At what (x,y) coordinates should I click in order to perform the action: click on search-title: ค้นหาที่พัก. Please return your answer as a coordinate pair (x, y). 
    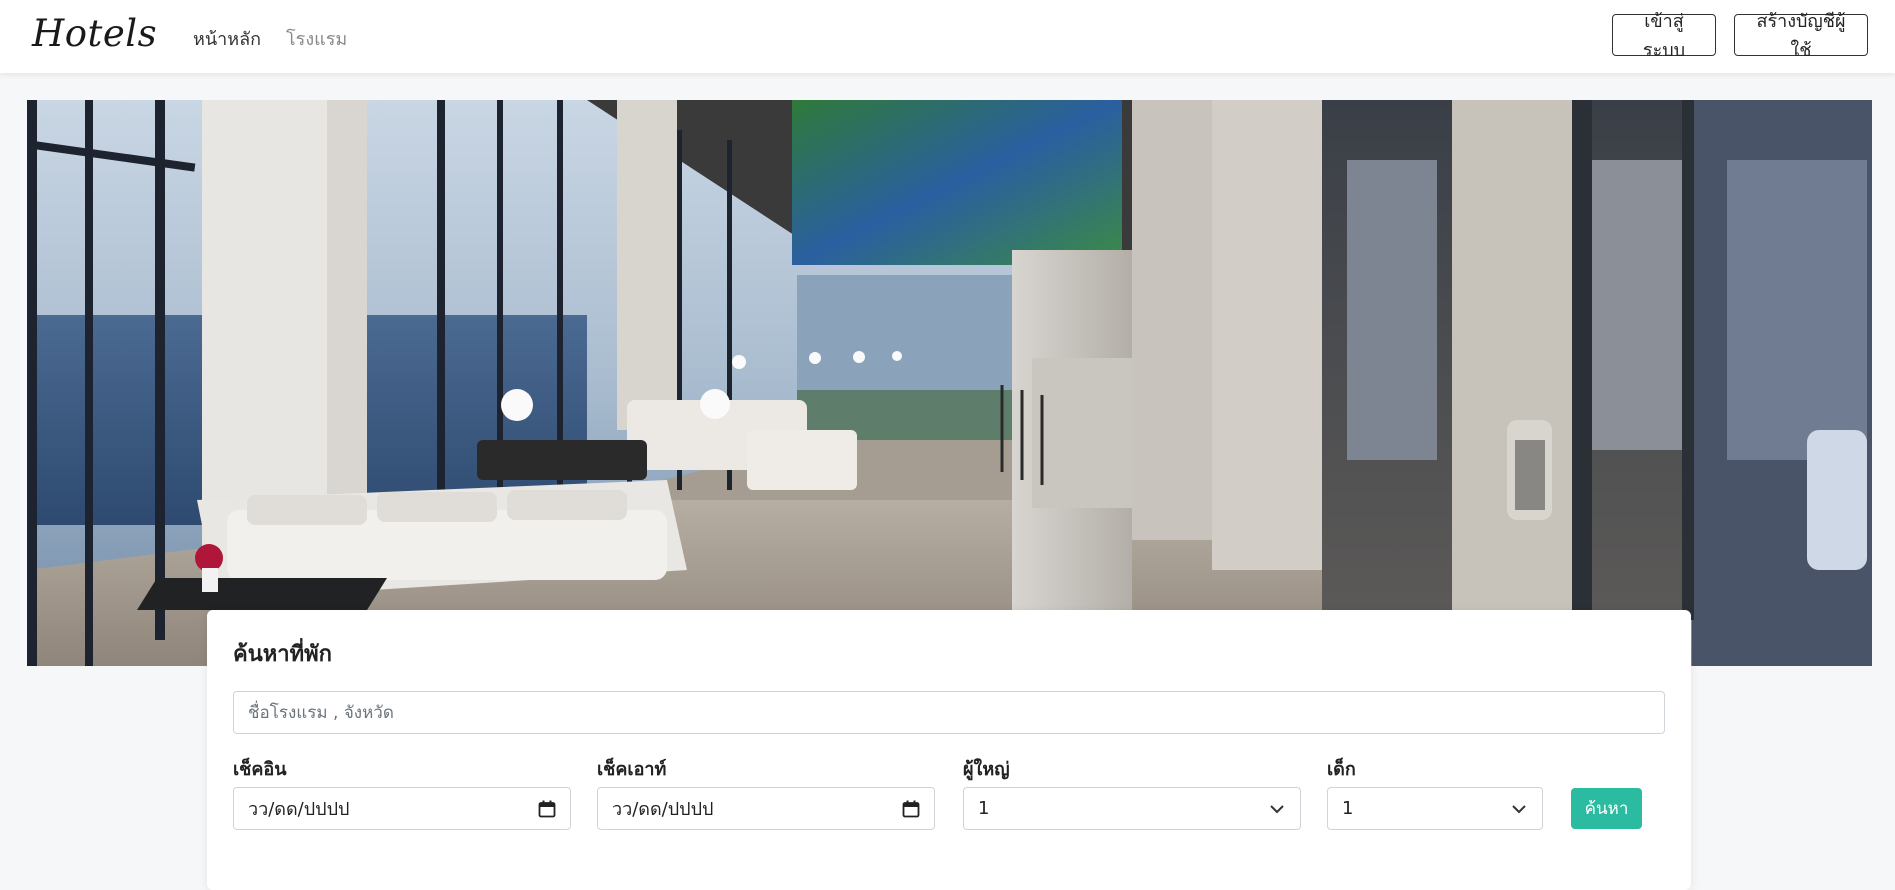
    Looking at the image, I should click on (282, 654).